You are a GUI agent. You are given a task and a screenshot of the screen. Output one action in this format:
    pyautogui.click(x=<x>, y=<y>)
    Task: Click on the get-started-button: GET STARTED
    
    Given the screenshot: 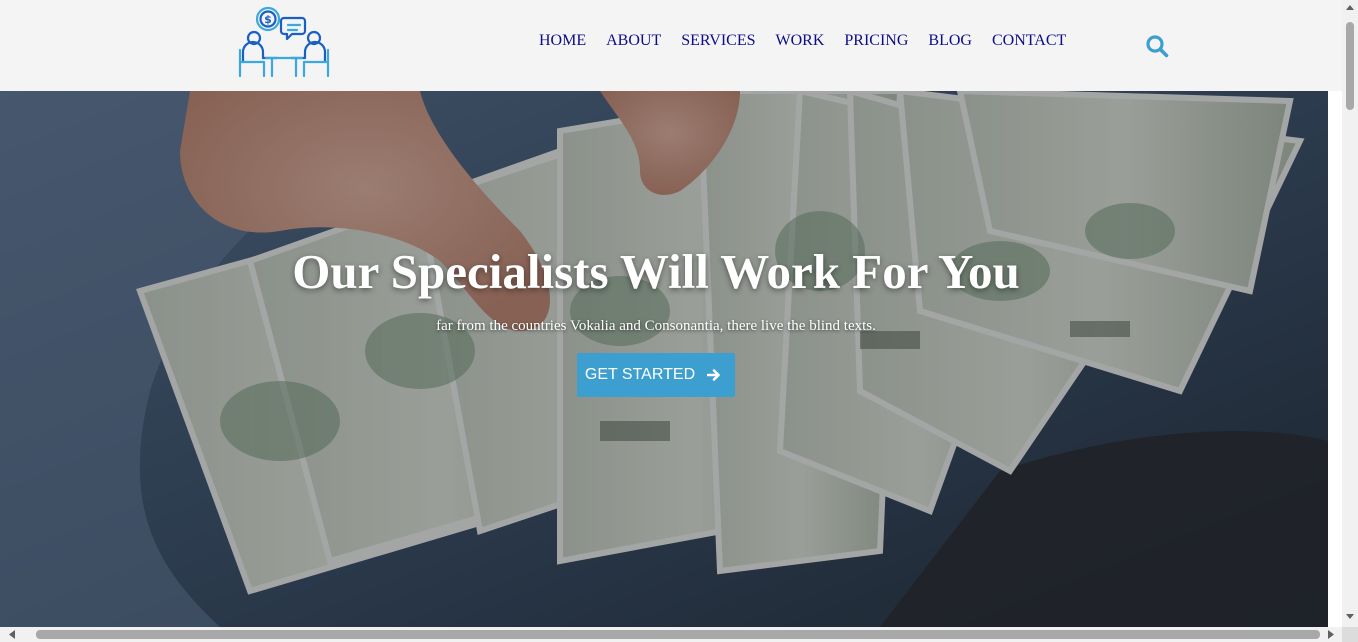 What is the action you would take?
    pyautogui.click(x=656, y=375)
    